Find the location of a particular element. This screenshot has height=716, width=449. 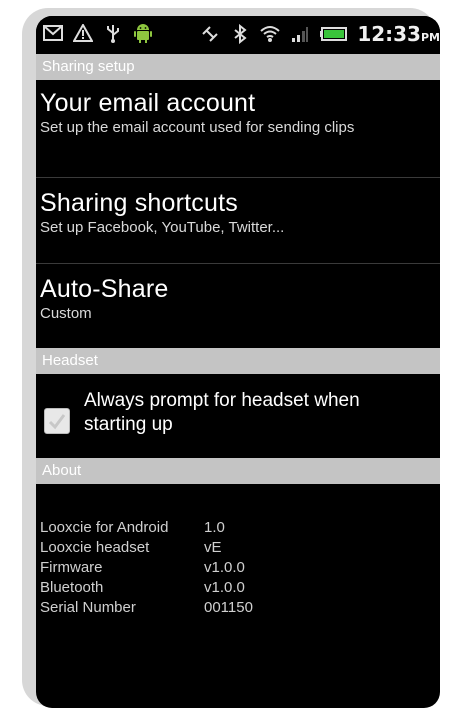

status-icons-left is located at coordinates (98, 33).